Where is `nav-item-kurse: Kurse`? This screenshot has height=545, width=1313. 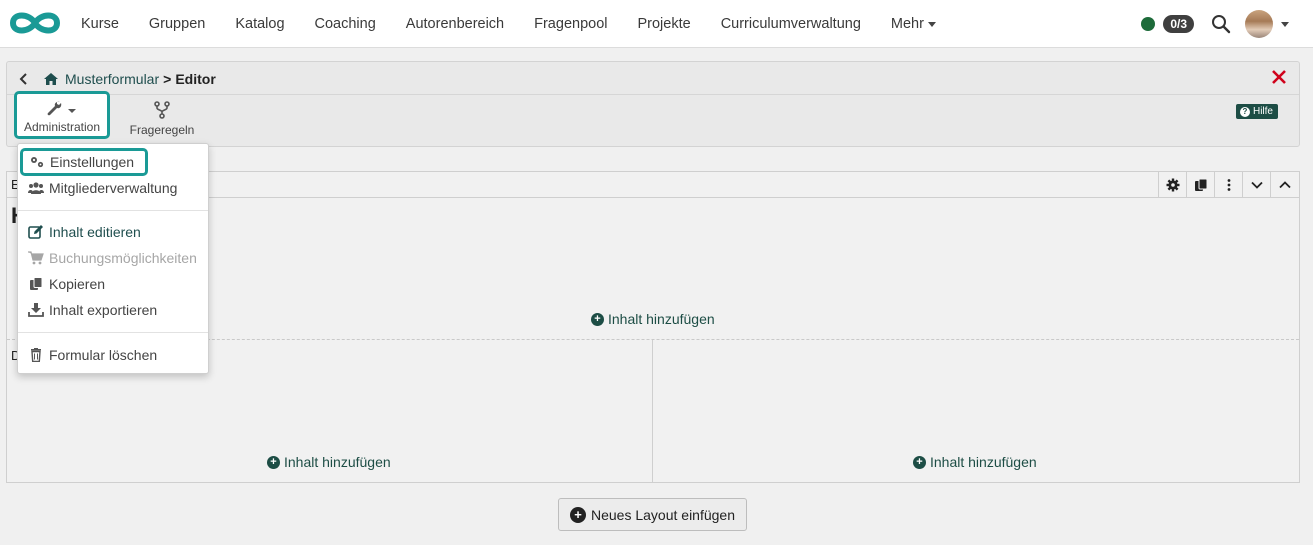 nav-item-kurse: Kurse is located at coordinates (100, 24).